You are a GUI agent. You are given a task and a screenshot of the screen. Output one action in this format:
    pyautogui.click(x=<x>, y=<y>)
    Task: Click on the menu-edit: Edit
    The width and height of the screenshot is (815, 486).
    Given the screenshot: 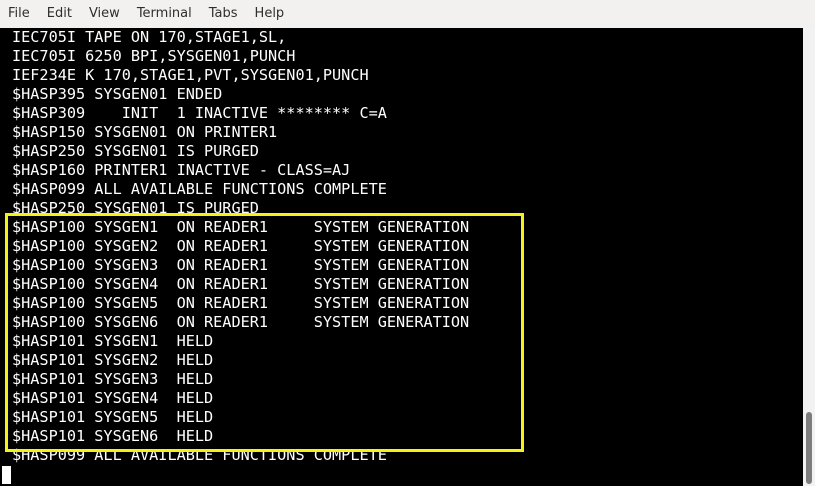 What is the action you would take?
    pyautogui.click(x=60, y=14)
    